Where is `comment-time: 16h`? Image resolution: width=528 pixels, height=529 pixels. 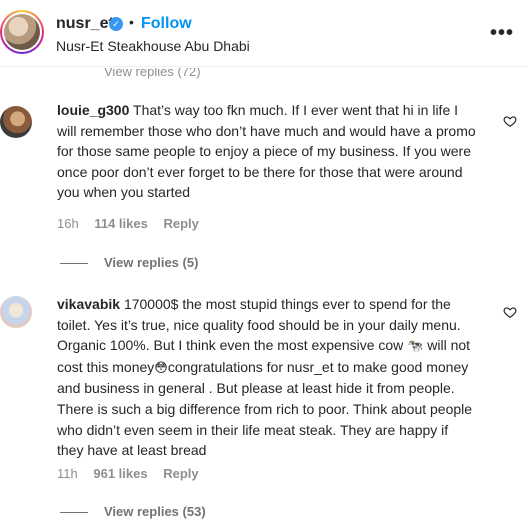
comment-time: 16h is located at coordinates (68, 223).